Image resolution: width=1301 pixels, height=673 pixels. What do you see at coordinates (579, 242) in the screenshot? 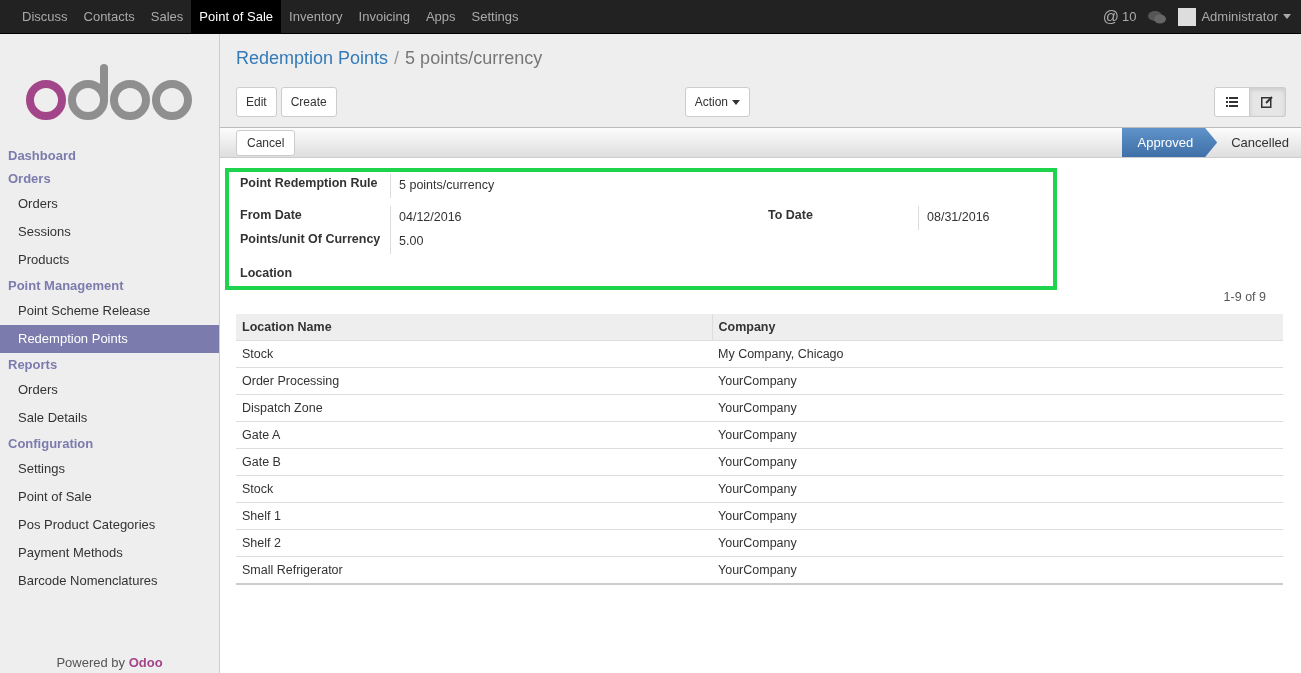
I see `field-value: 5.00` at bounding box center [579, 242].